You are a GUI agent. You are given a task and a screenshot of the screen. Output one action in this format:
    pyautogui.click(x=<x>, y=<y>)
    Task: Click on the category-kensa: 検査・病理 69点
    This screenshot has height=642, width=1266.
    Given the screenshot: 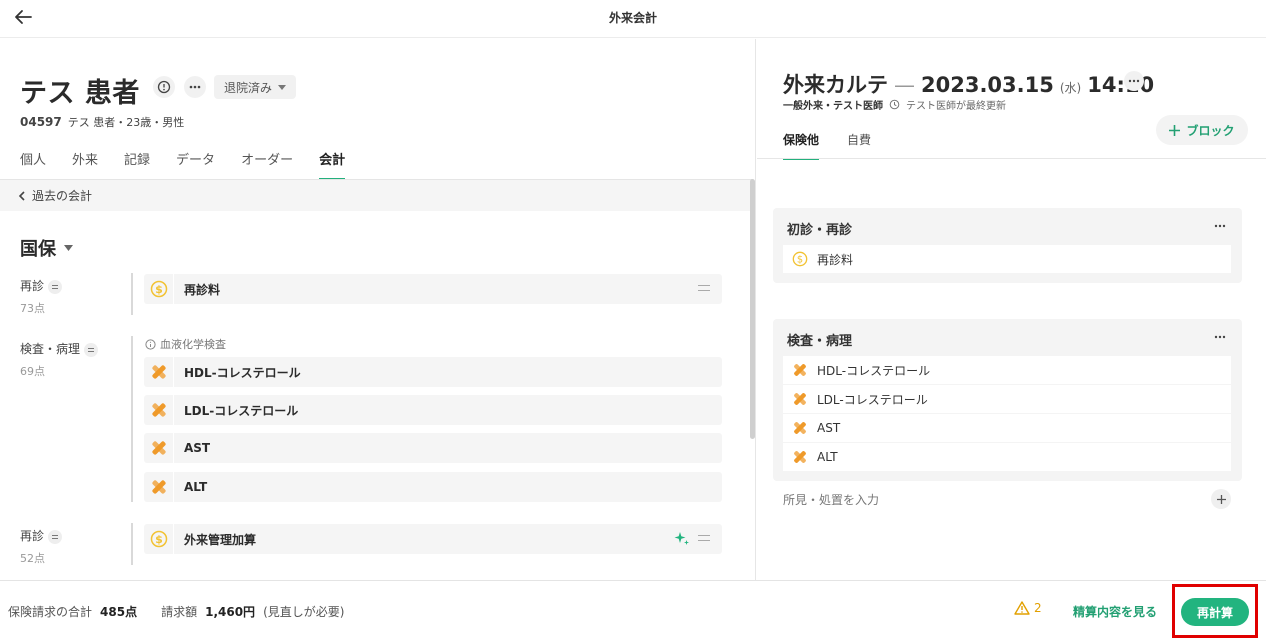 What is the action you would take?
    pyautogui.click(x=59, y=359)
    